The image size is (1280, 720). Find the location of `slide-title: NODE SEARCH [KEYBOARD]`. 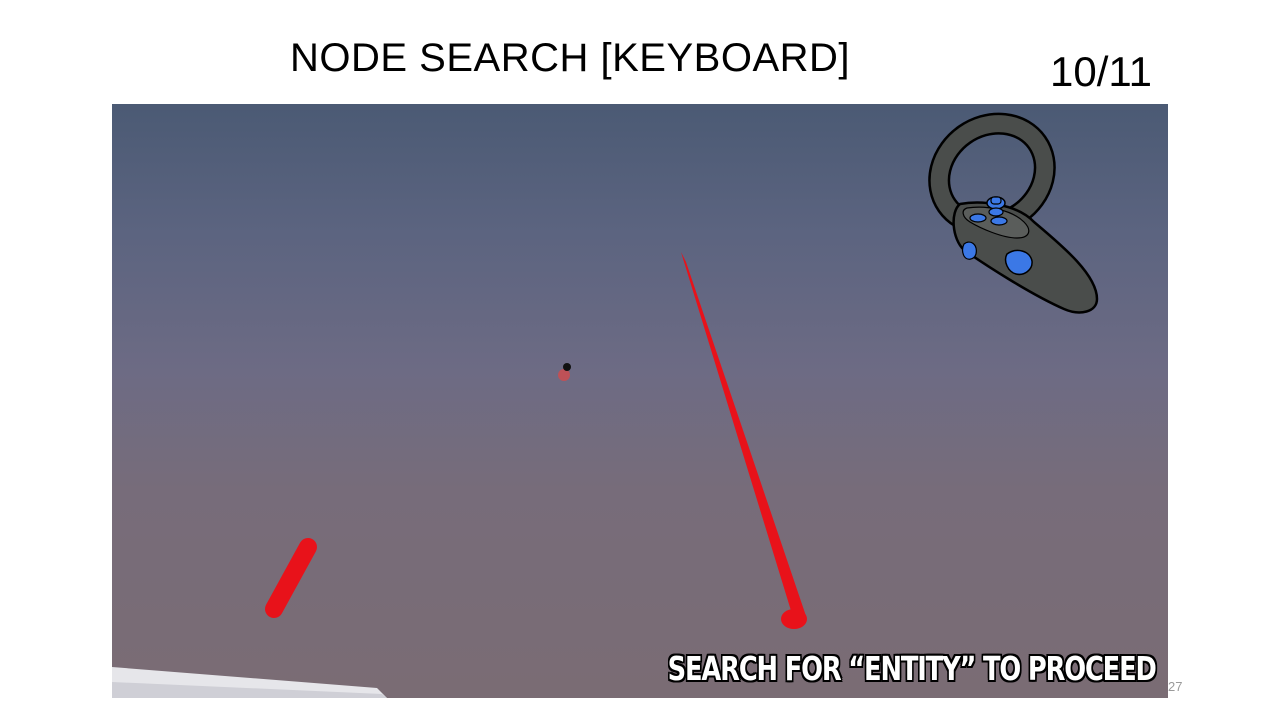

slide-title: NODE SEARCH [KEYBOARD] is located at coordinates (570, 58).